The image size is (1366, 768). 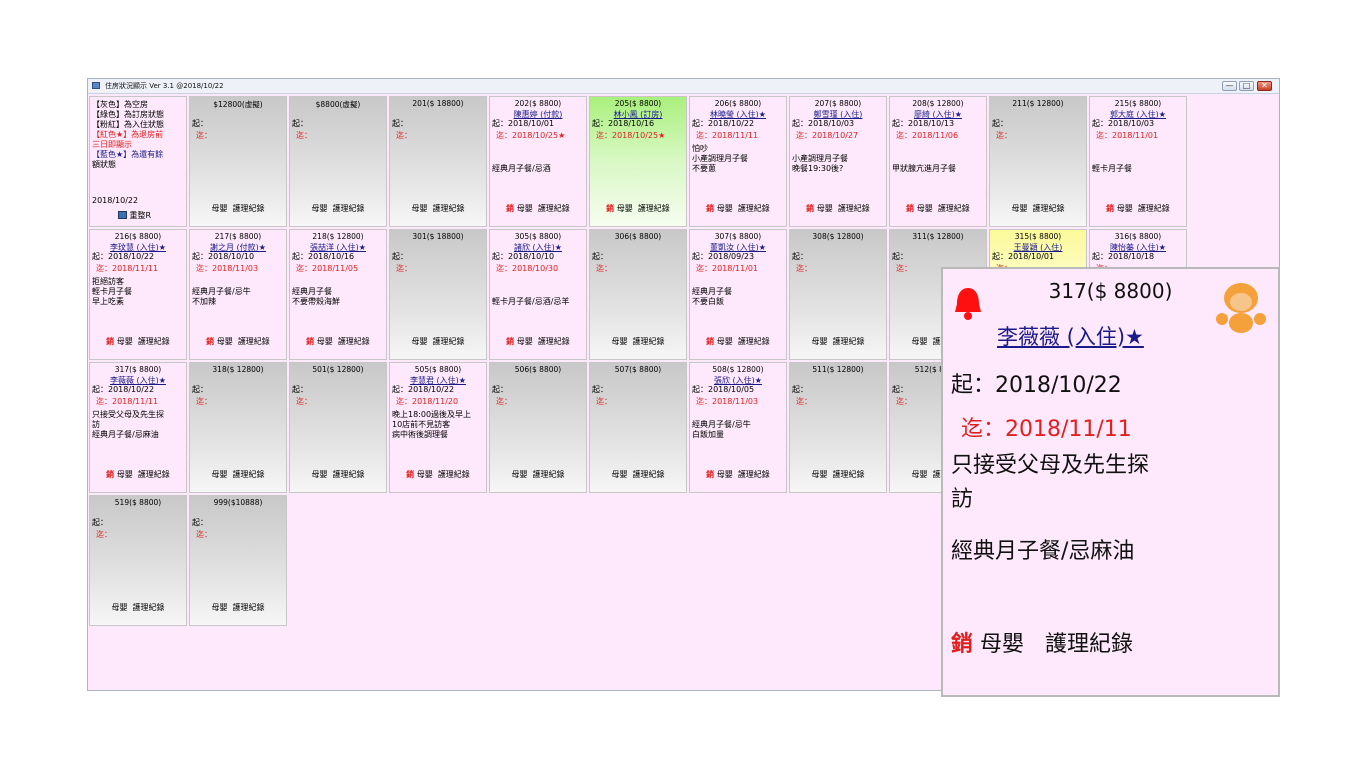 I want to click on room-cell: 301($ 18800) 起： 迄： 母嬰 護理紀錄, so click(x=438, y=294).